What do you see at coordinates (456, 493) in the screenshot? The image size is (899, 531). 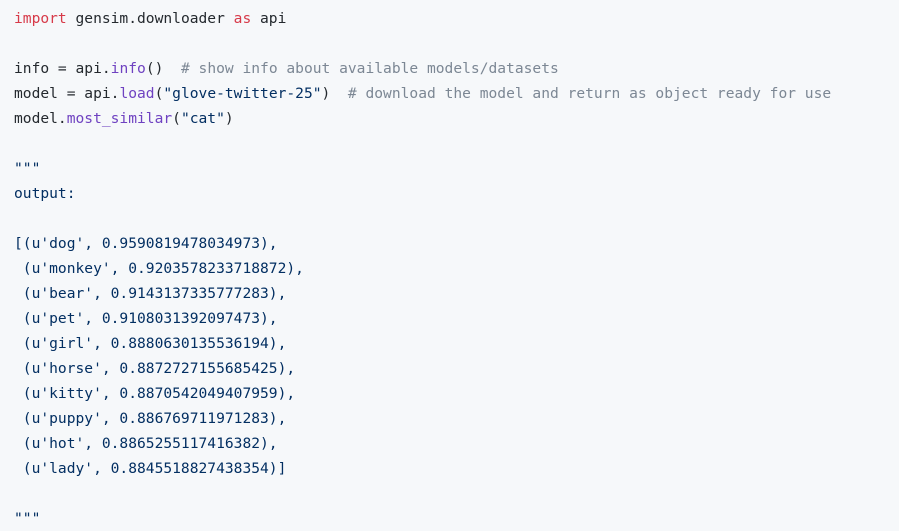 I see `code-line-20-blank` at bounding box center [456, 493].